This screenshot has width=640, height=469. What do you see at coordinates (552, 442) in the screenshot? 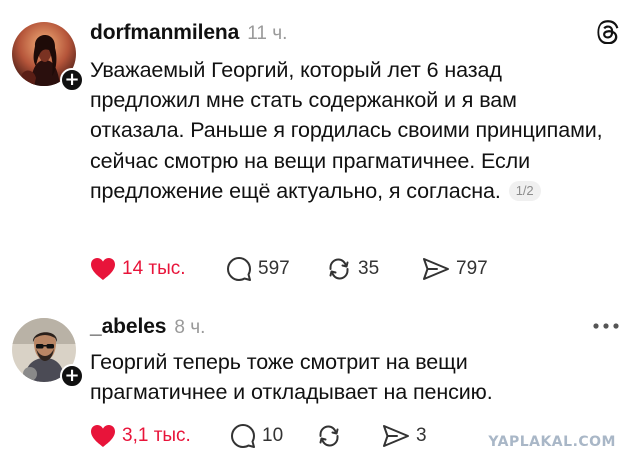
I see `watermark: YAPLAKAL.COM` at bounding box center [552, 442].